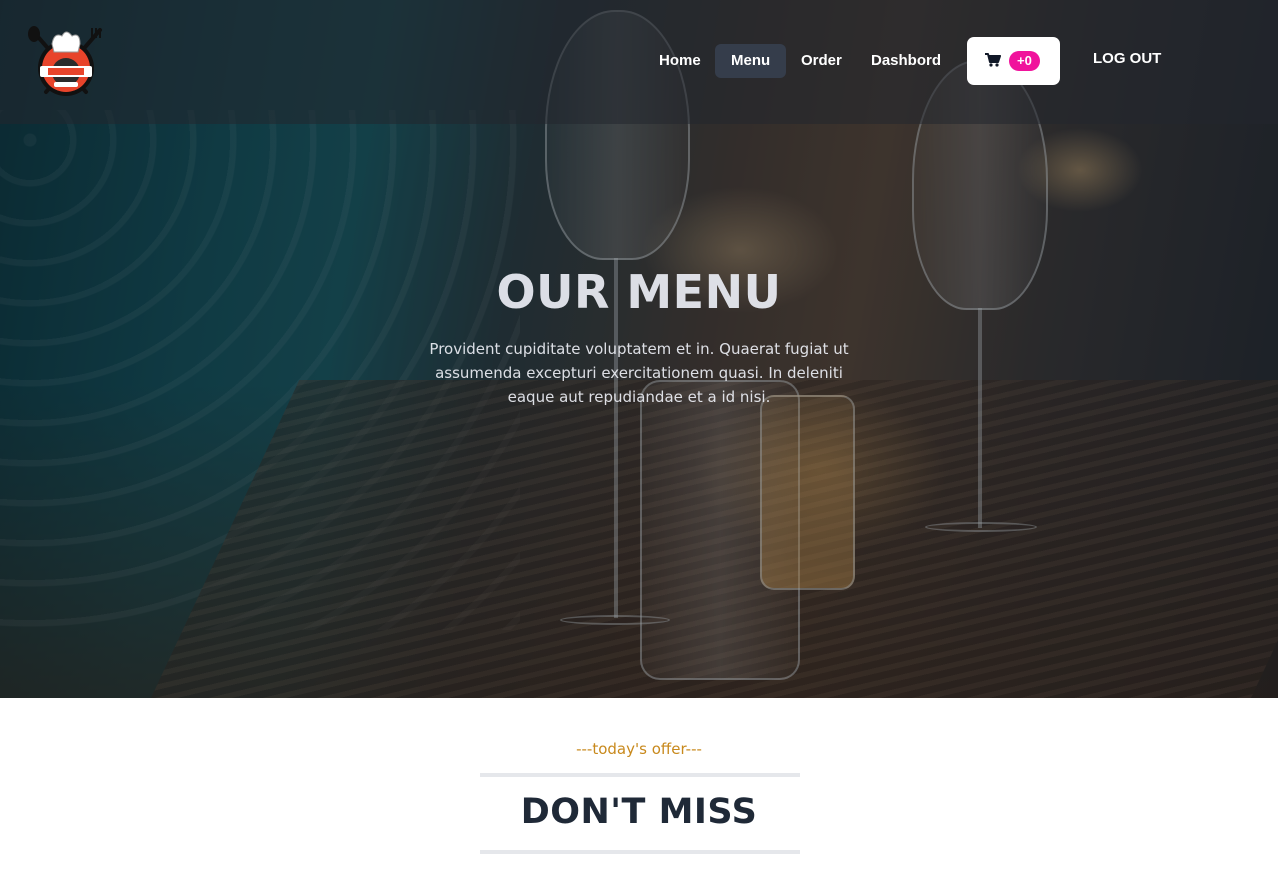 The width and height of the screenshot is (1278, 878). What do you see at coordinates (821, 61) in the screenshot?
I see `nav-order: Order` at bounding box center [821, 61].